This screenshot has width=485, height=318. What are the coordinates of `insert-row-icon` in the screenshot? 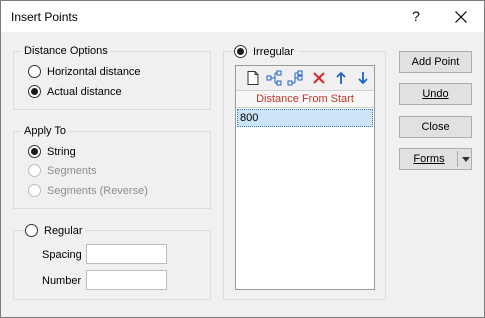 It's located at (274, 78).